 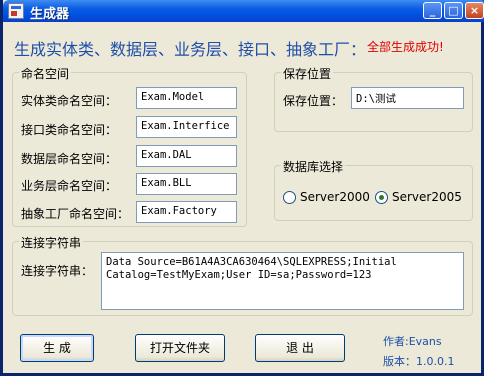 What do you see at coordinates (69, 130) in the screenshot?
I see `interface-namespace-label: 接口类命名空间：` at bounding box center [69, 130].